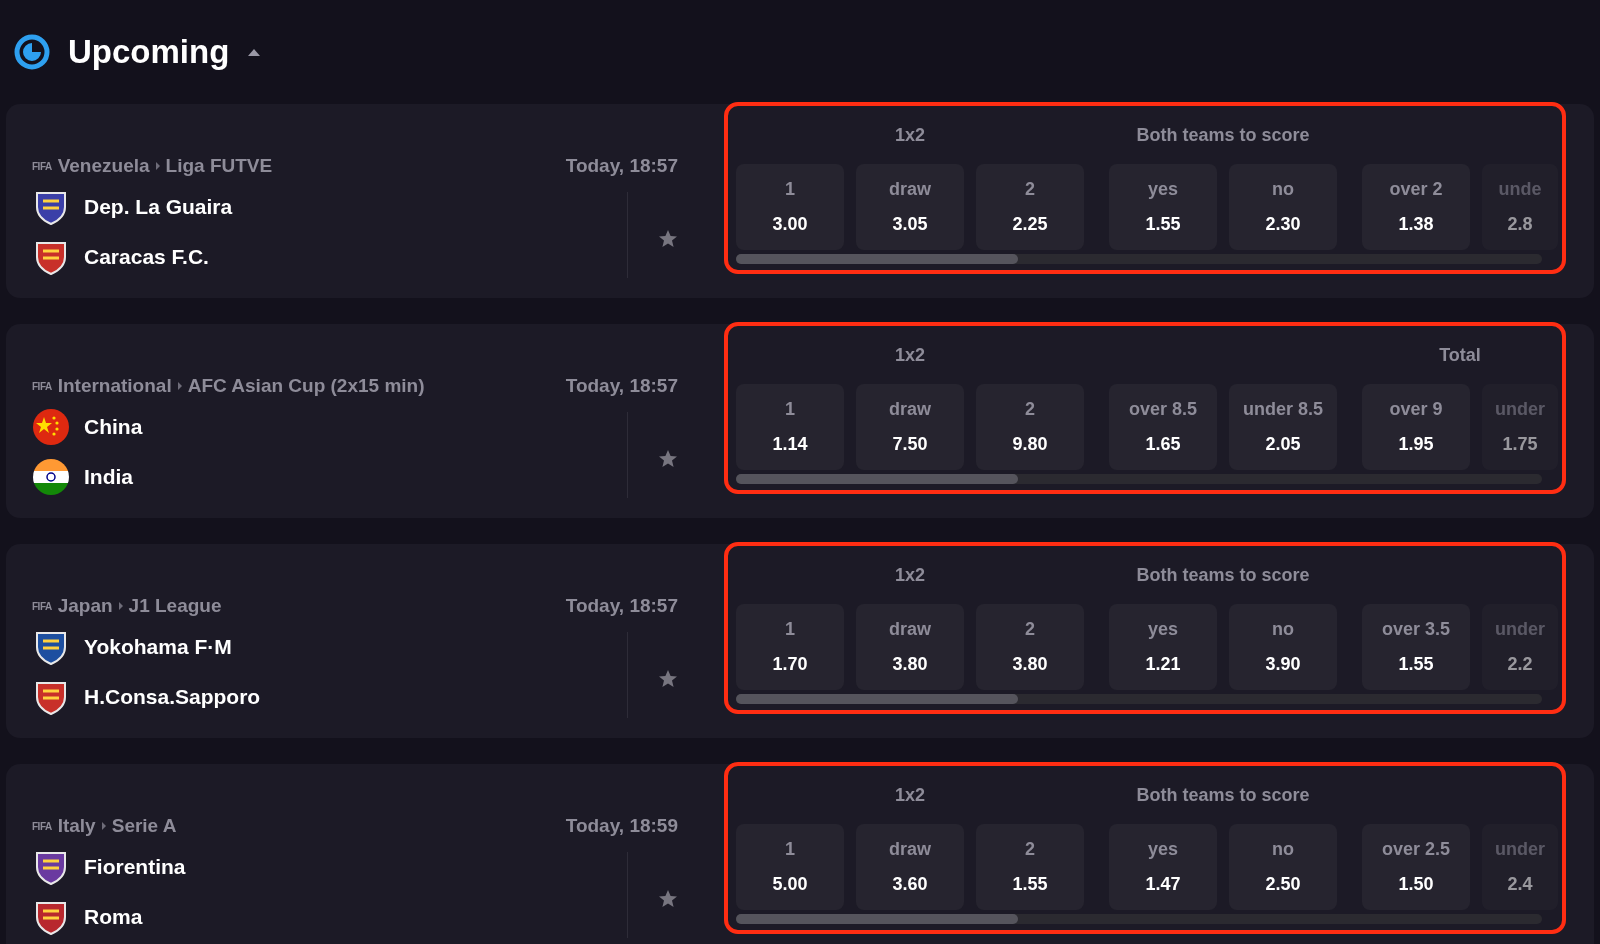 This screenshot has height=944, width=1600. What do you see at coordinates (910, 867) in the screenshot?
I see `odds-button: draw 3.60` at bounding box center [910, 867].